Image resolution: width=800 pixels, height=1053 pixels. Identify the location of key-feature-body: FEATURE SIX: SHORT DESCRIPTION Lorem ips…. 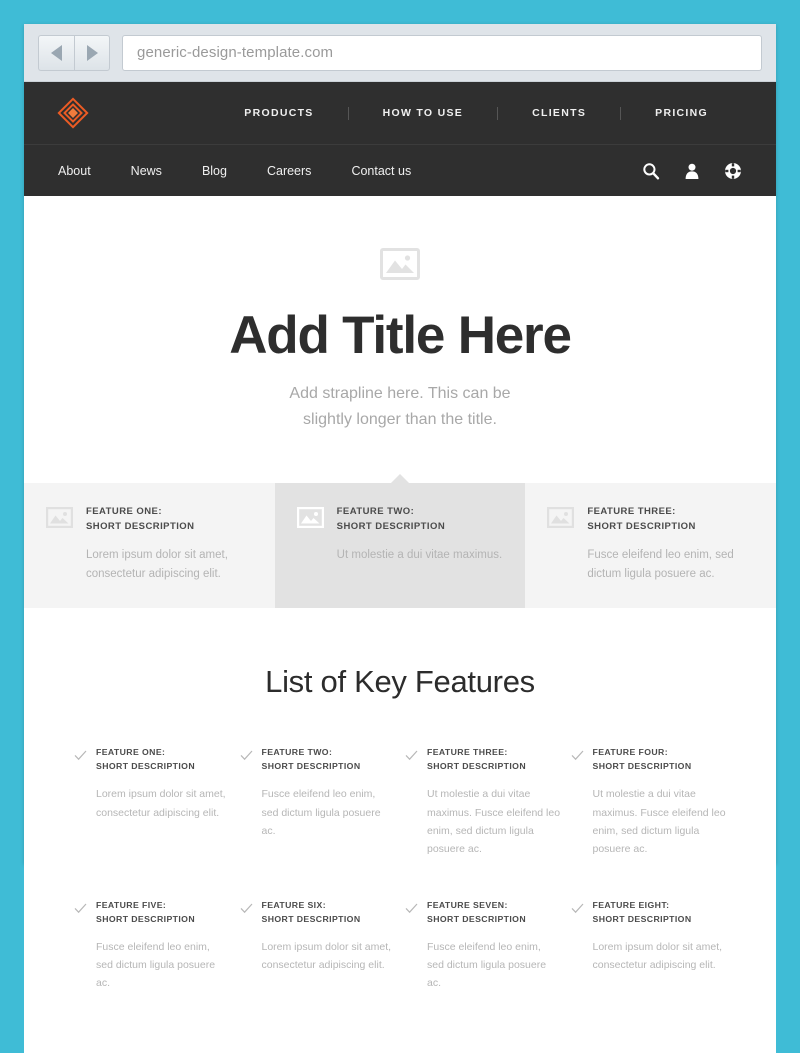
(329, 946).